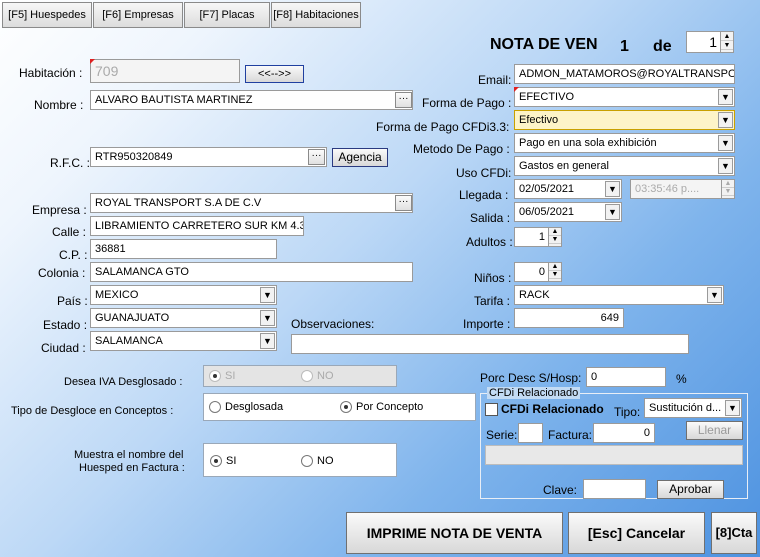  I want to click on agencia-button: Agencia, so click(360, 157).